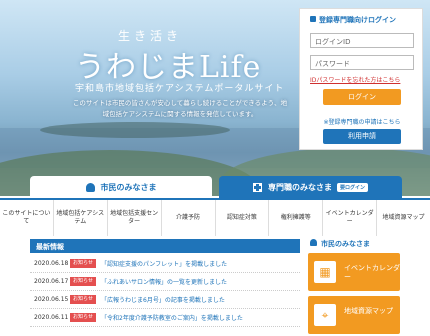 This screenshot has height=336, width=430. Describe the element at coordinates (241, 218) in the screenshot. I see `nav-dementia: 認知症対策` at that location.